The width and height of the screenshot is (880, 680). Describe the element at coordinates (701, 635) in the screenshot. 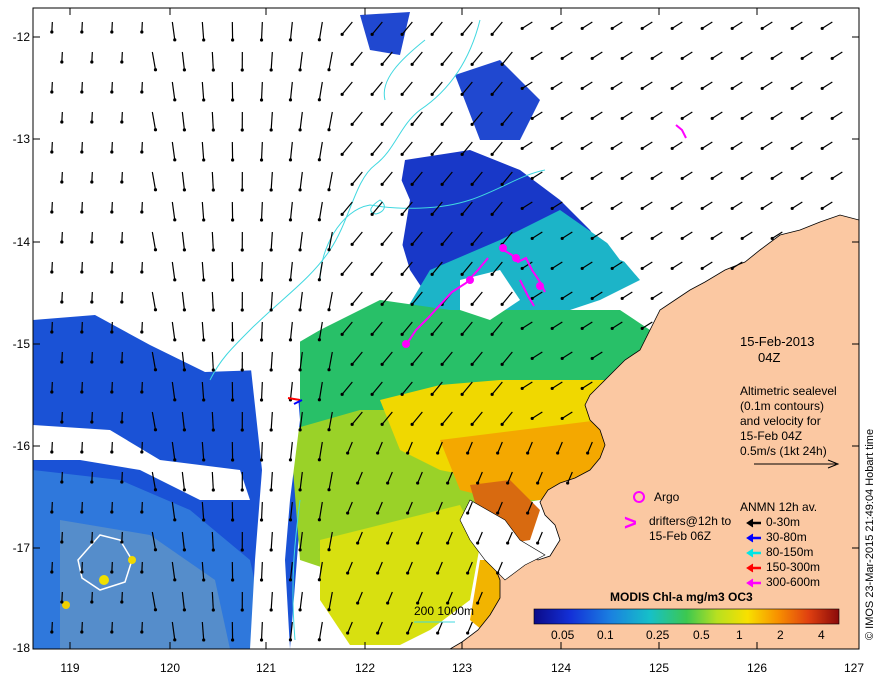

I see `colorbar-tick: 0.5` at that location.